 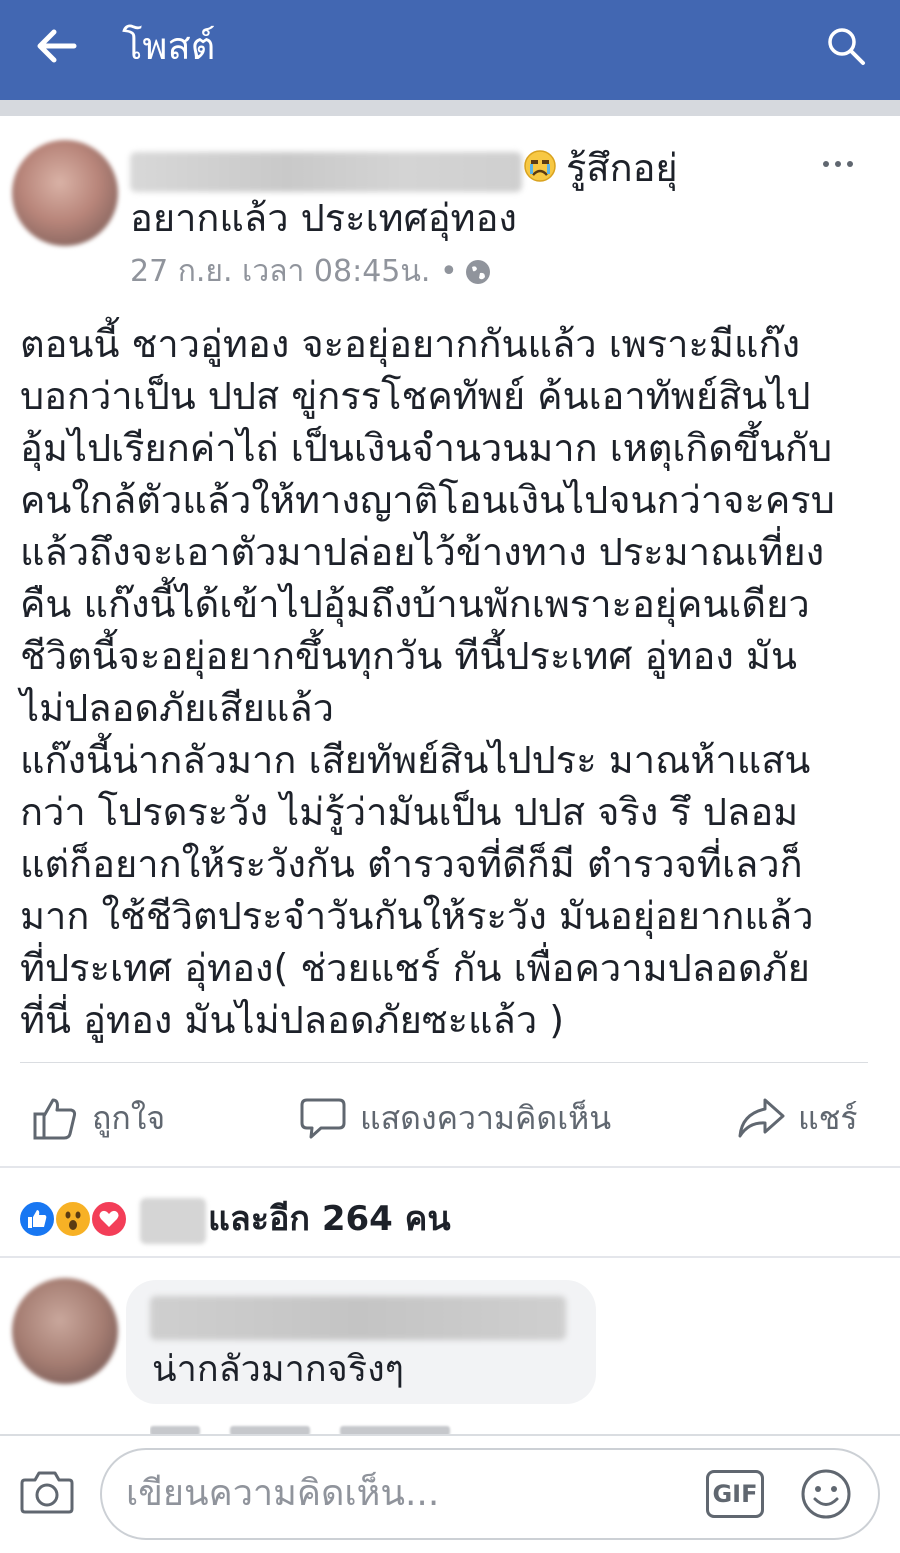 I want to click on camera-button, so click(x=47, y=1492).